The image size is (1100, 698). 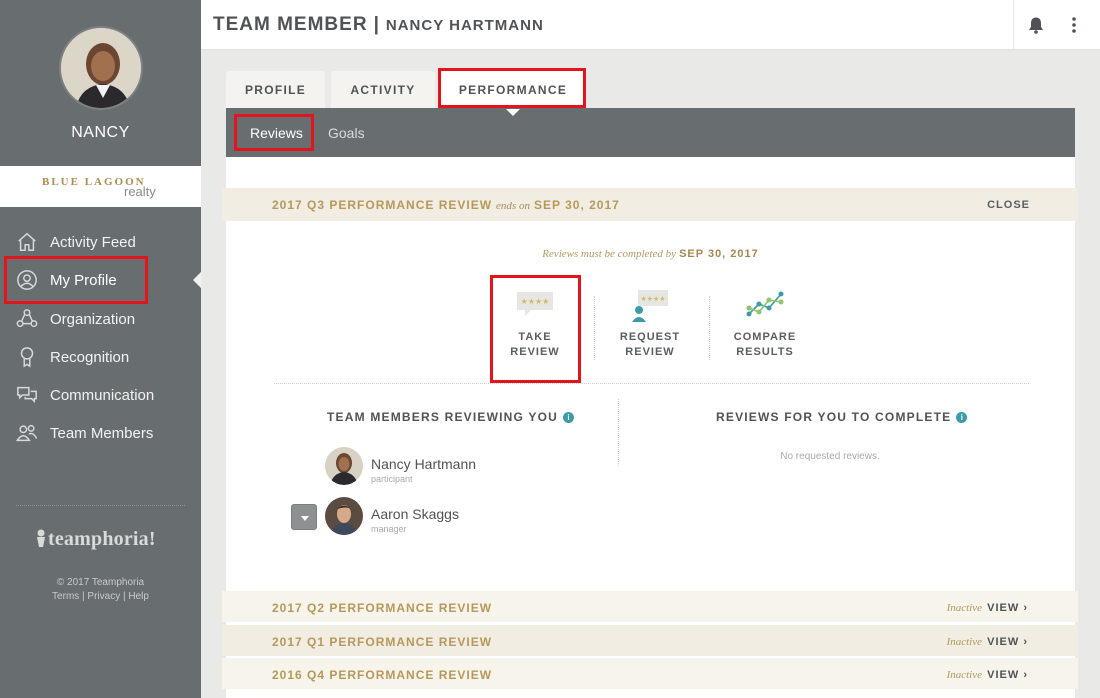 I want to click on nav-team-members: Team Members, so click(x=100, y=433).